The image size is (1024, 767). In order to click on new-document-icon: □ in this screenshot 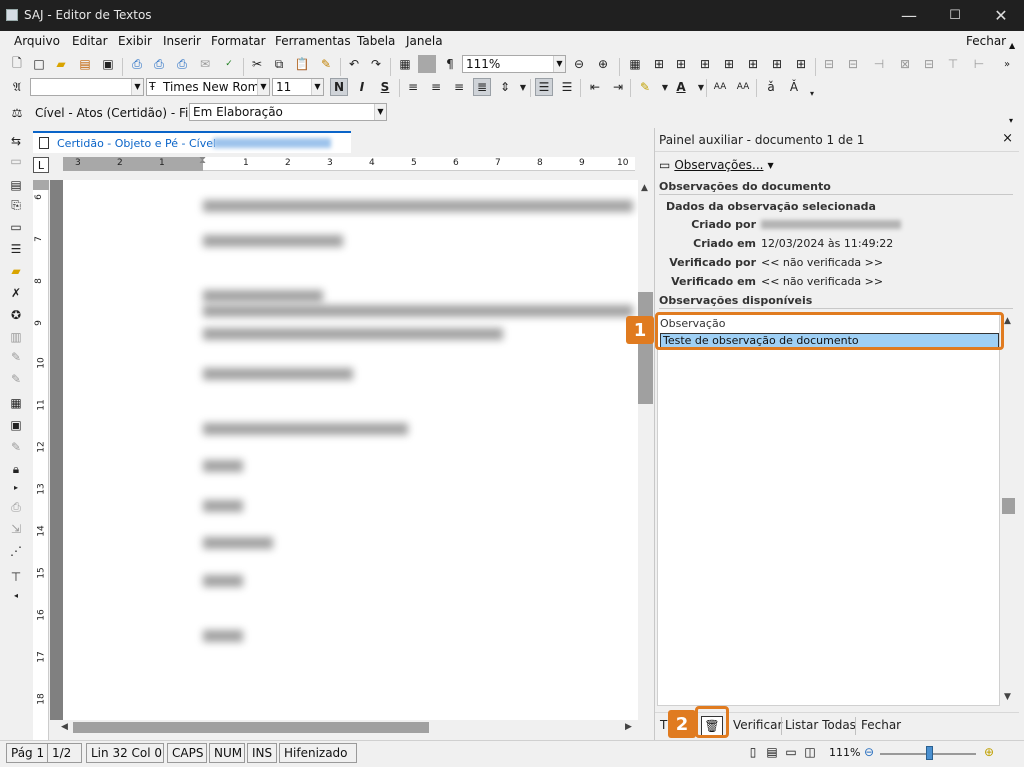, I will do `click(39, 64)`.